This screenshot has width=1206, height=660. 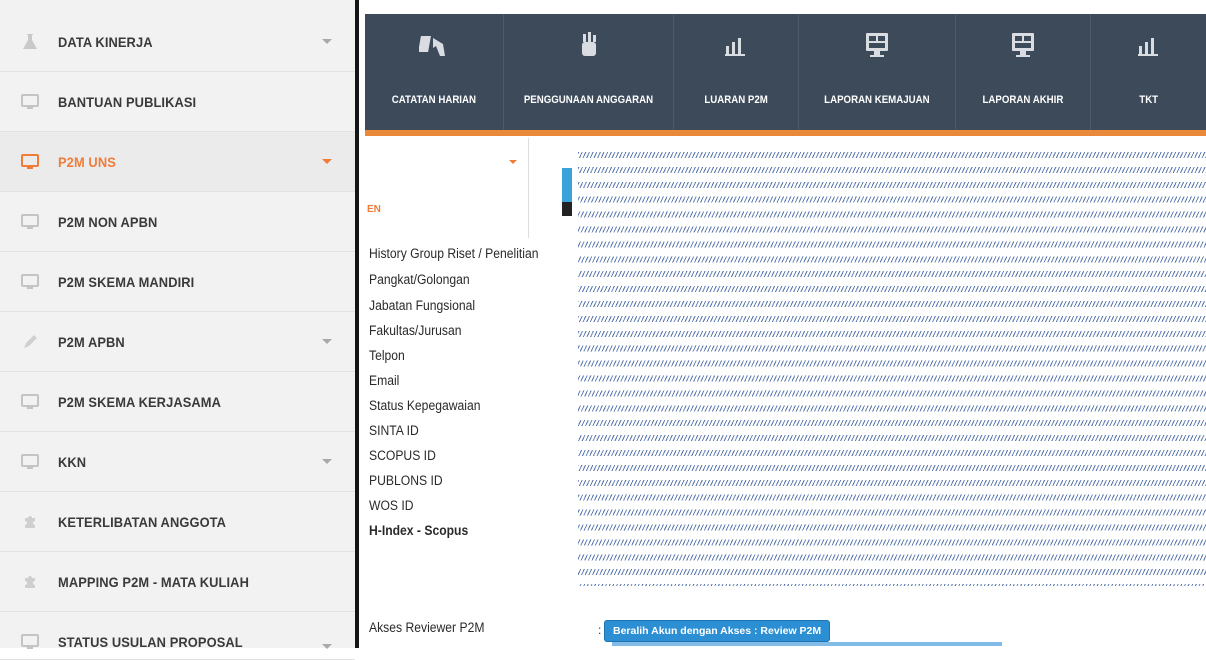 I want to click on sidebar-item-label: BANTUAN PUBLIKASI, so click(x=127, y=101).